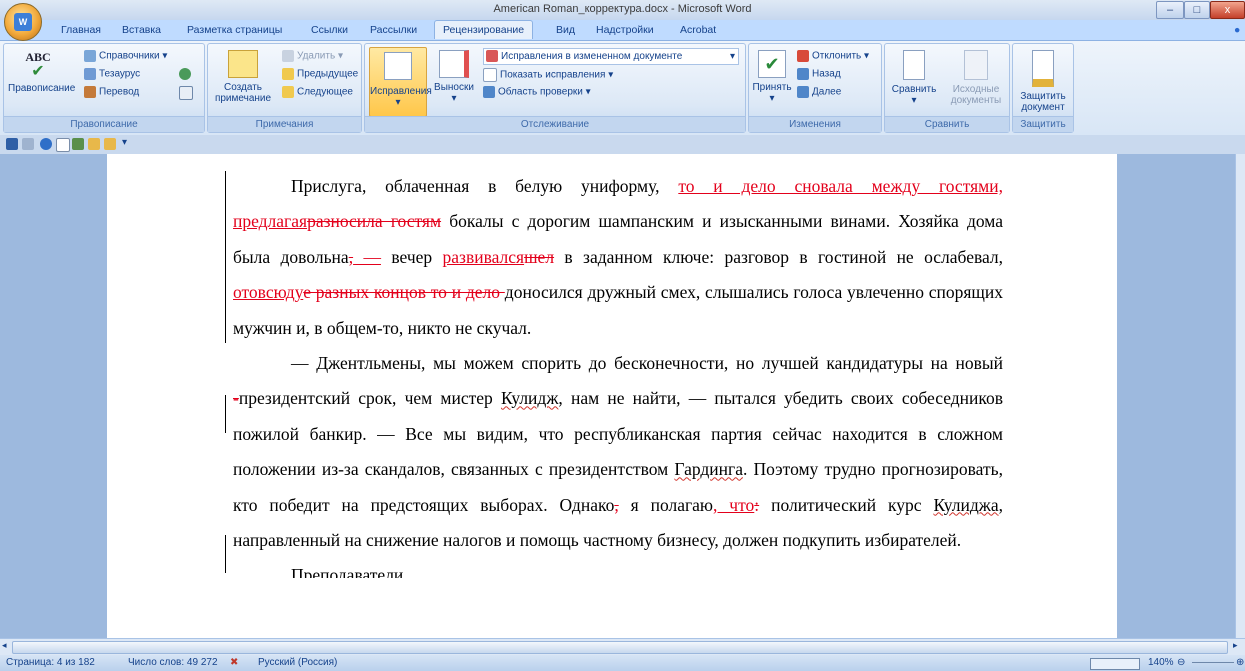  What do you see at coordinates (41, 72) in the screenshot?
I see `spelling-button: ABC ✔ Правописание` at bounding box center [41, 72].